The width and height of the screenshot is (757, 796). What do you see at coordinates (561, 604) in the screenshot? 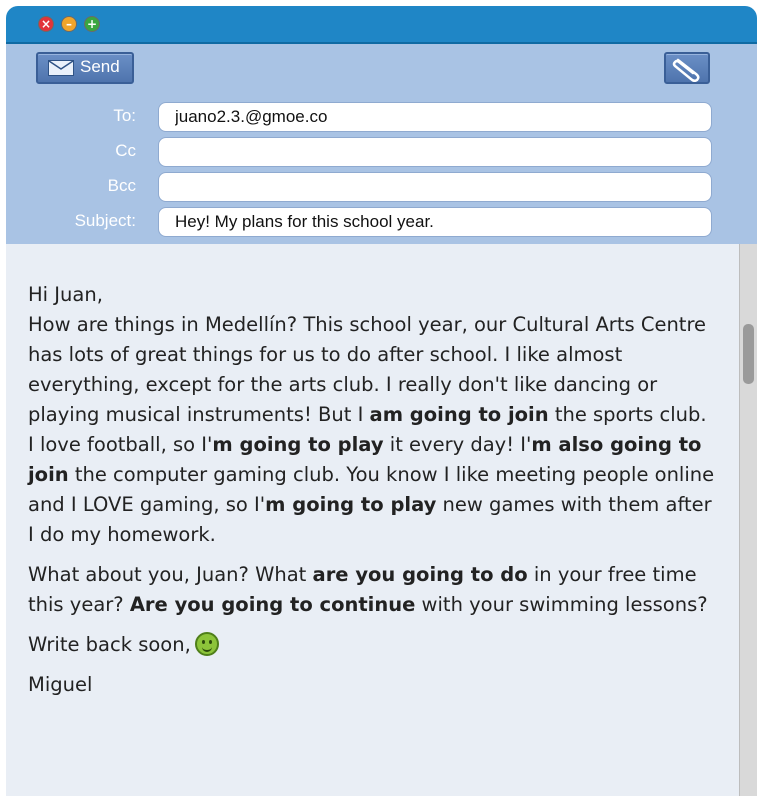
I see `message-text: with your swimming lessons?` at bounding box center [561, 604].